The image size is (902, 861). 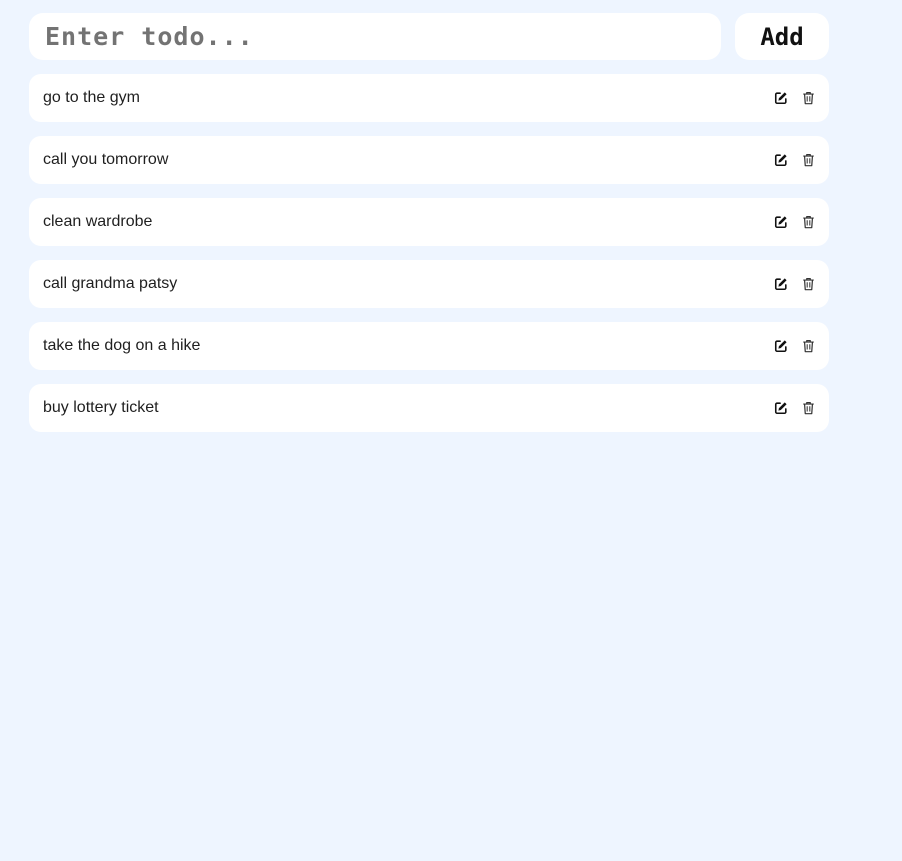 What do you see at coordinates (782, 36) in the screenshot?
I see `add-button: Add` at bounding box center [782, 36].